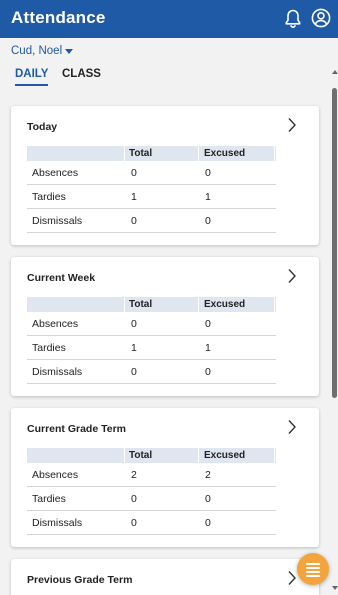 The image size is (338, 595). Describe the element at coordinates (208, 475) in the screenshot. I see `excused-value: 2` at that location.